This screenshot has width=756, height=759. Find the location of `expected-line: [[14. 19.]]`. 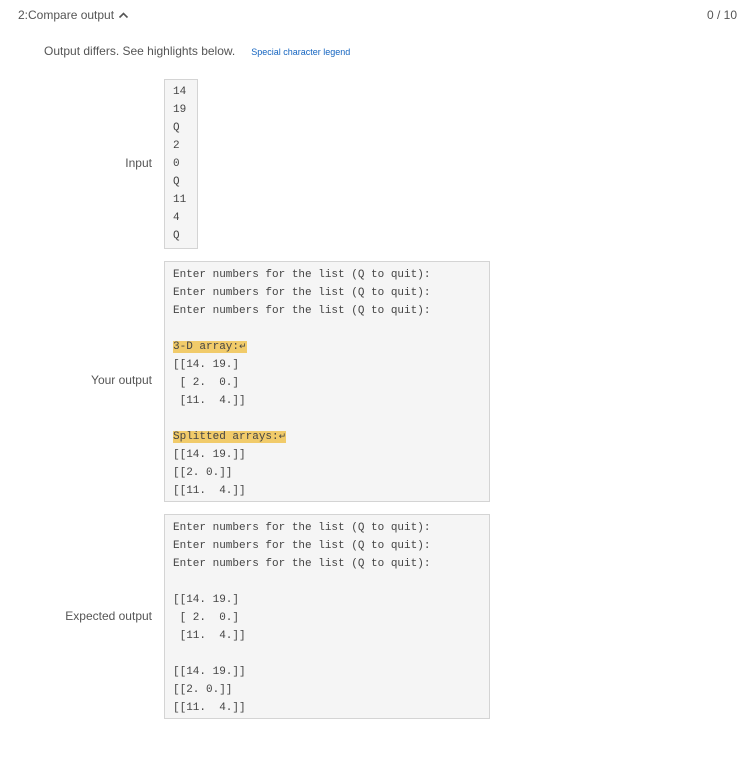

expected-line: [[14. 19.]] is located at coordinates (209, 672).